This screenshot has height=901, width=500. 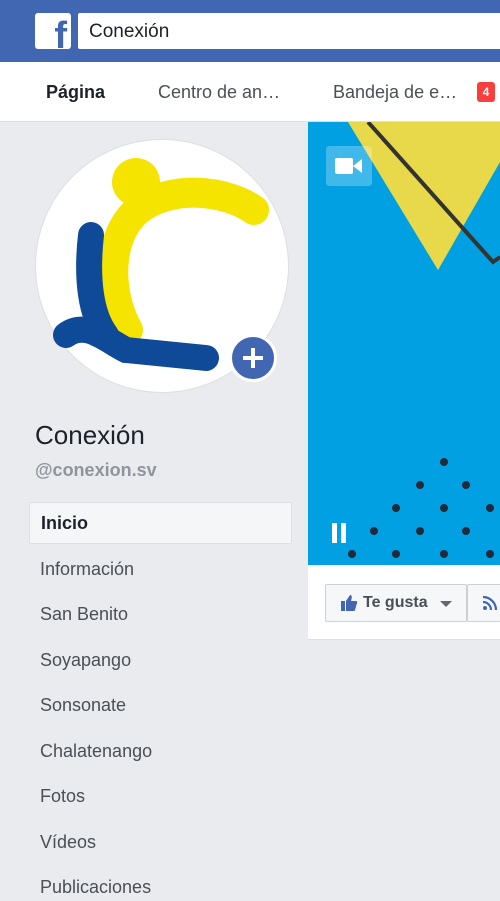 I want to click on sidebar-item-sonsonate: Sonsonate, so click(x=160, y=707).